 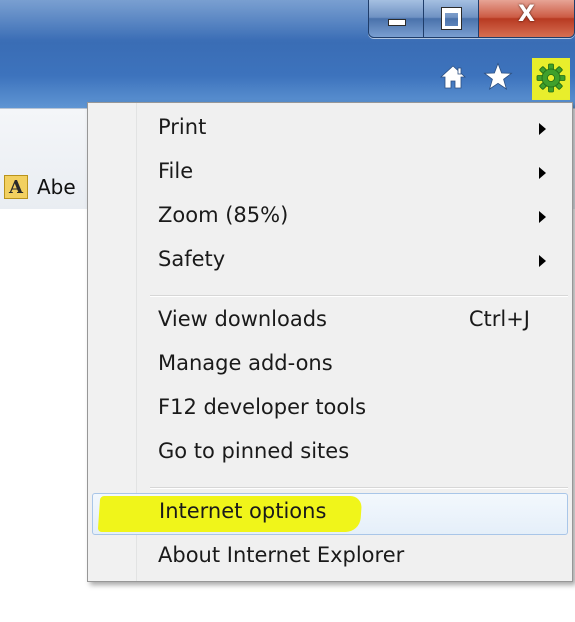 What do you see at coordinates (396, 18) in the screenshot?
I see `minimize-button` at bounding box center [396, 18].